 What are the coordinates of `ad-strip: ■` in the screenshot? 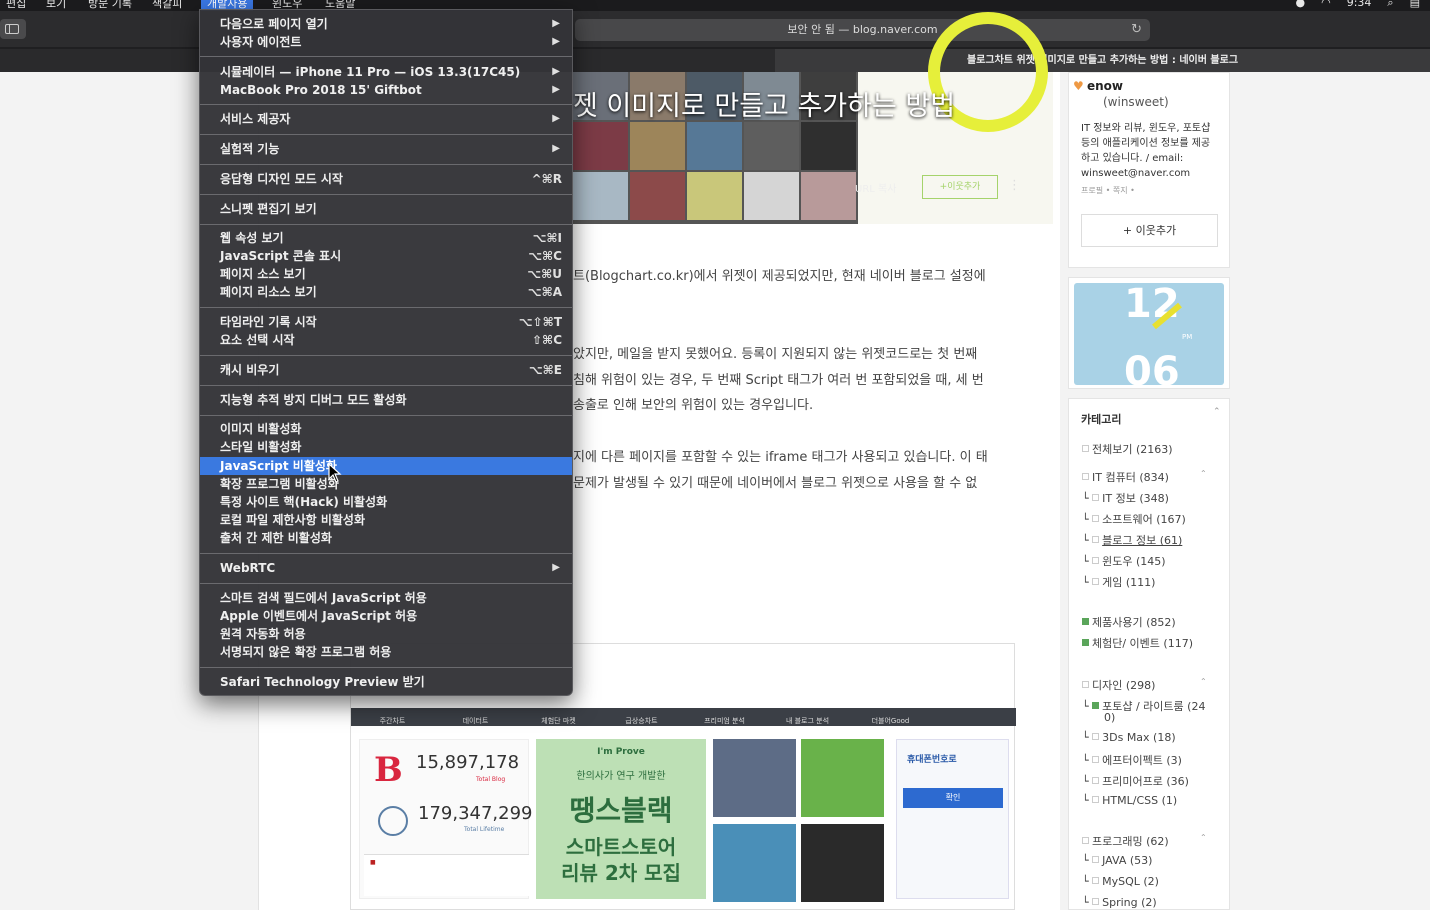 It's located at (446, 875).